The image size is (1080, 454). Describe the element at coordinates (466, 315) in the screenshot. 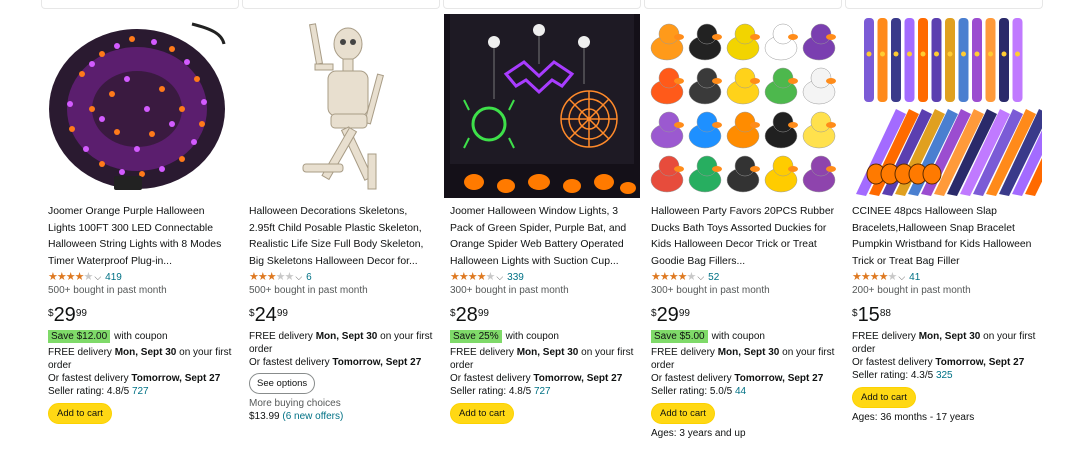

I see `price-whole: 28` at that location.